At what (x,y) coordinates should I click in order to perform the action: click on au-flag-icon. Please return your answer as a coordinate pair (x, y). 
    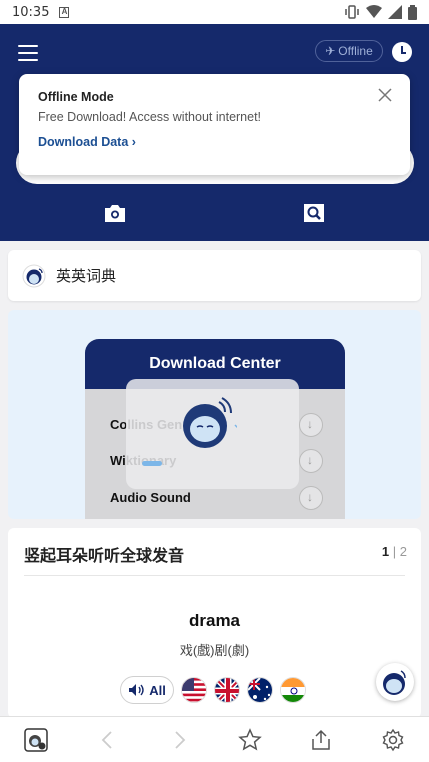
    Looking at the image, I should click on (260, 690).